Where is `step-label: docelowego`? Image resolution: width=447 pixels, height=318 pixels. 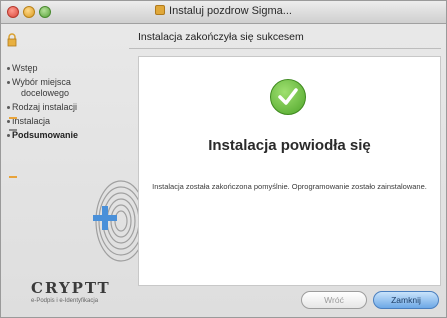 step-label: docelowego is located at coordinates (45, 93).